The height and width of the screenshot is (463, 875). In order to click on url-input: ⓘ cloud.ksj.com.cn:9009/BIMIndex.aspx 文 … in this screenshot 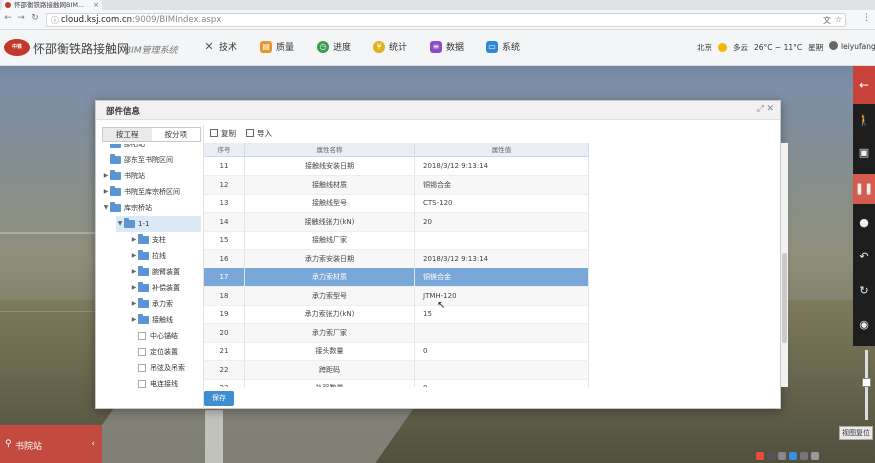, I will do `click(446, 20)`.